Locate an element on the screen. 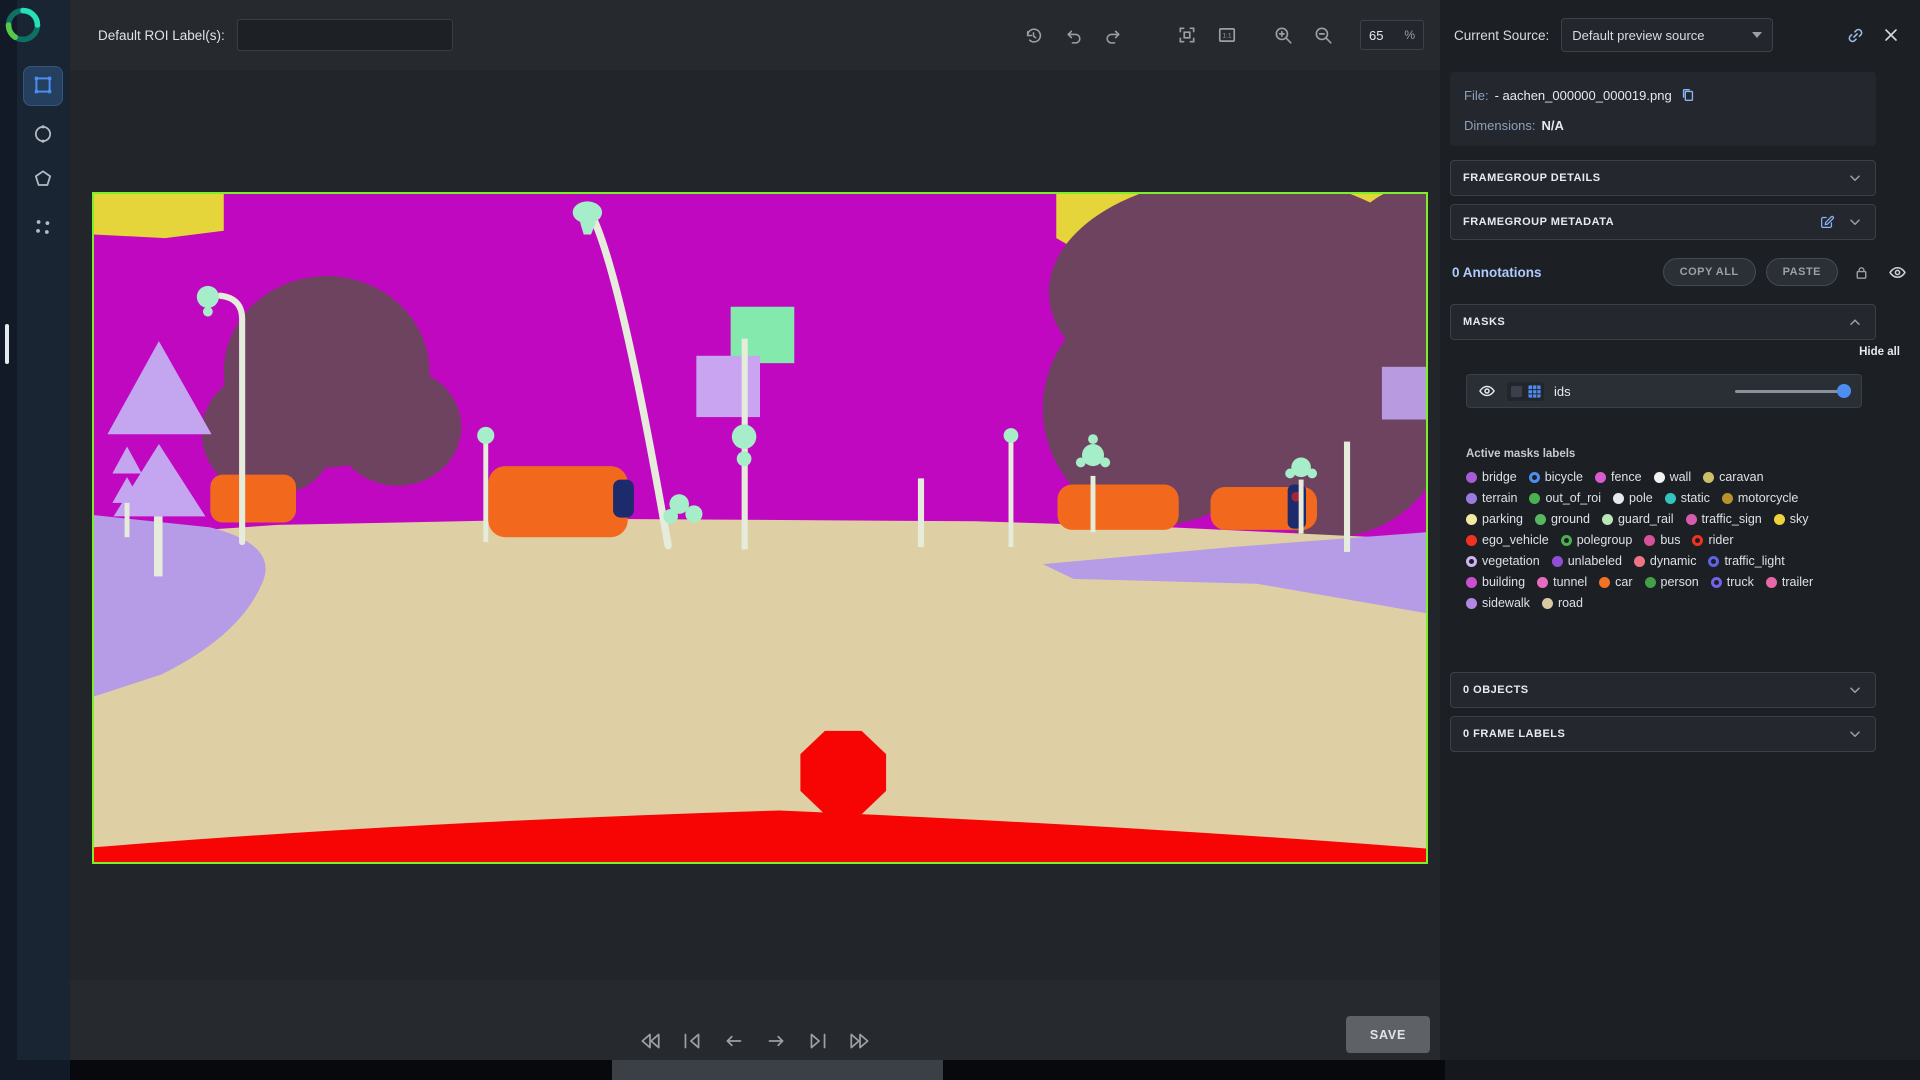 This screenshot has height=1080, width=1920. mask-label-guard_rail: guard_rail is located at coordinates (1637, 519).